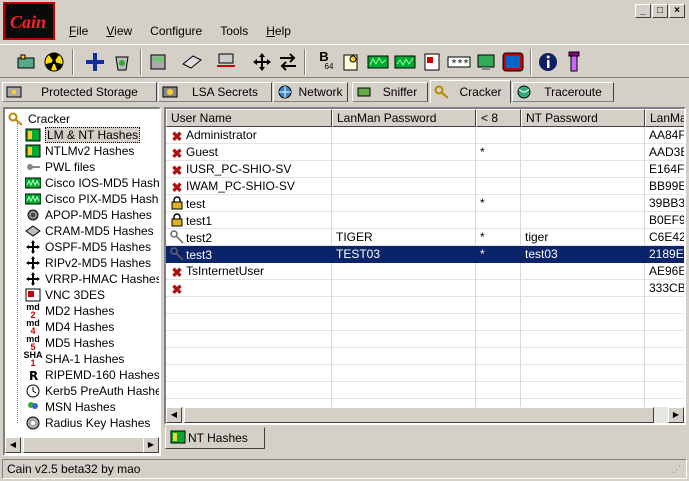  I want to click on tree-root-cracker: Cracker, so click(38, 119).